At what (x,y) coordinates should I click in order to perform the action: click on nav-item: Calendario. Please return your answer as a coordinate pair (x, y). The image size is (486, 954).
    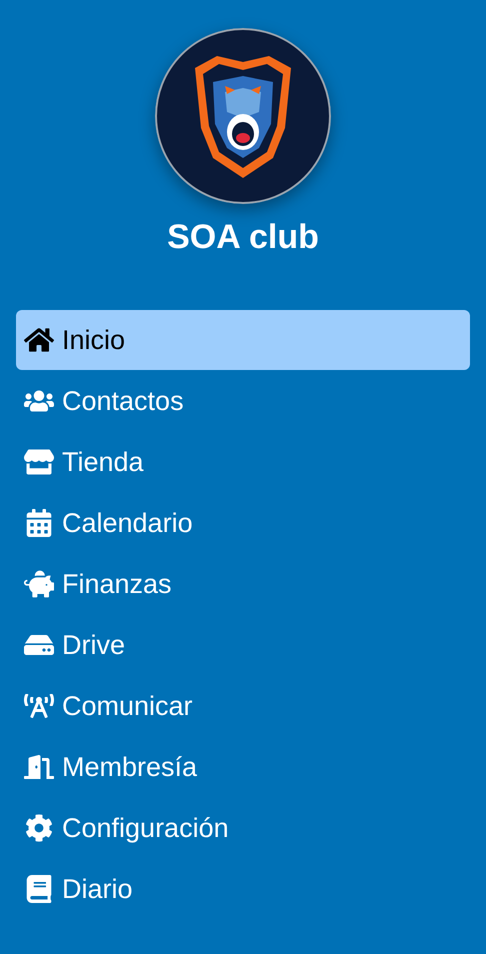
    Looking at the image, I should click on (243, 523).